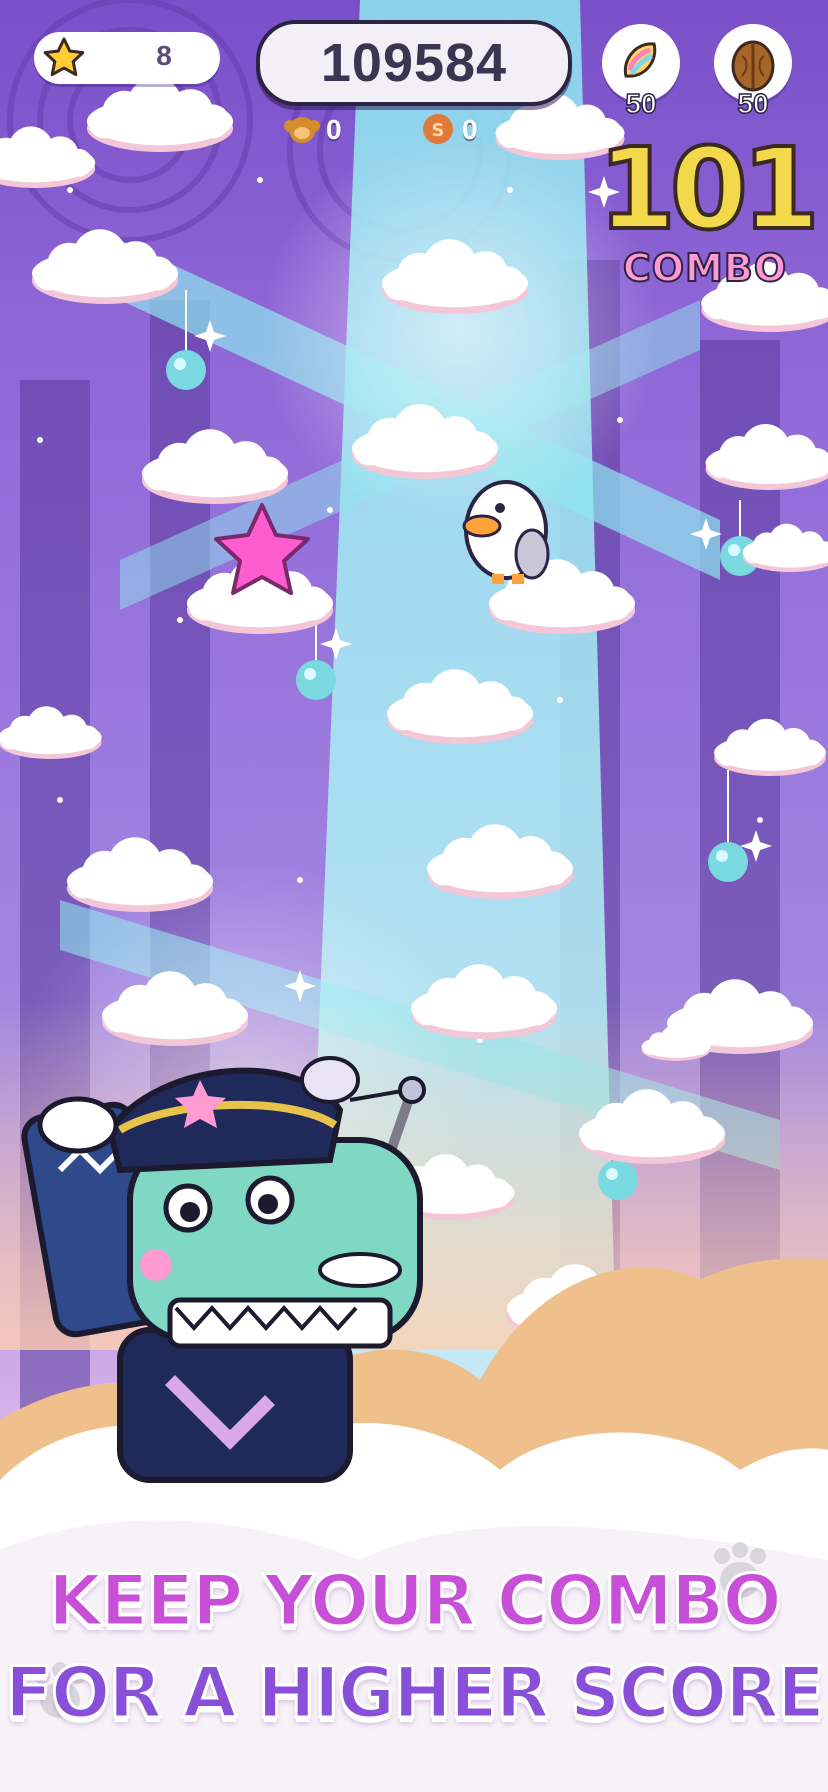  I want to click on star-count: 8, so click(164, 55).